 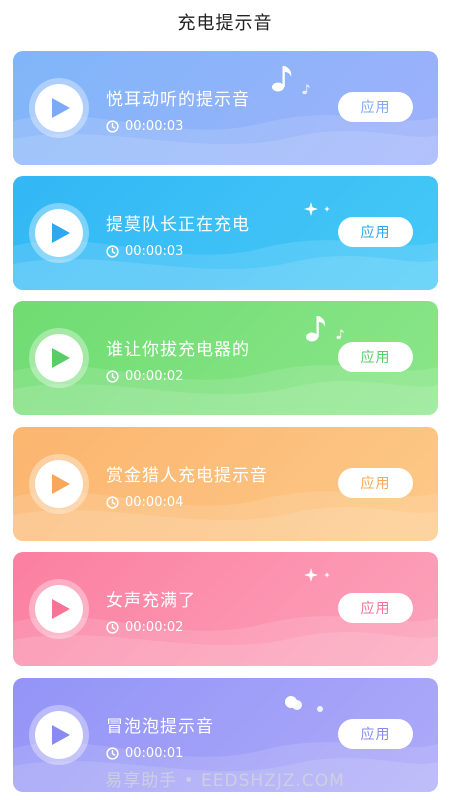 I want to click on ringtone-card: 悦耳动听的提示音 00:00:03 应用, so click(x=225, y=108).